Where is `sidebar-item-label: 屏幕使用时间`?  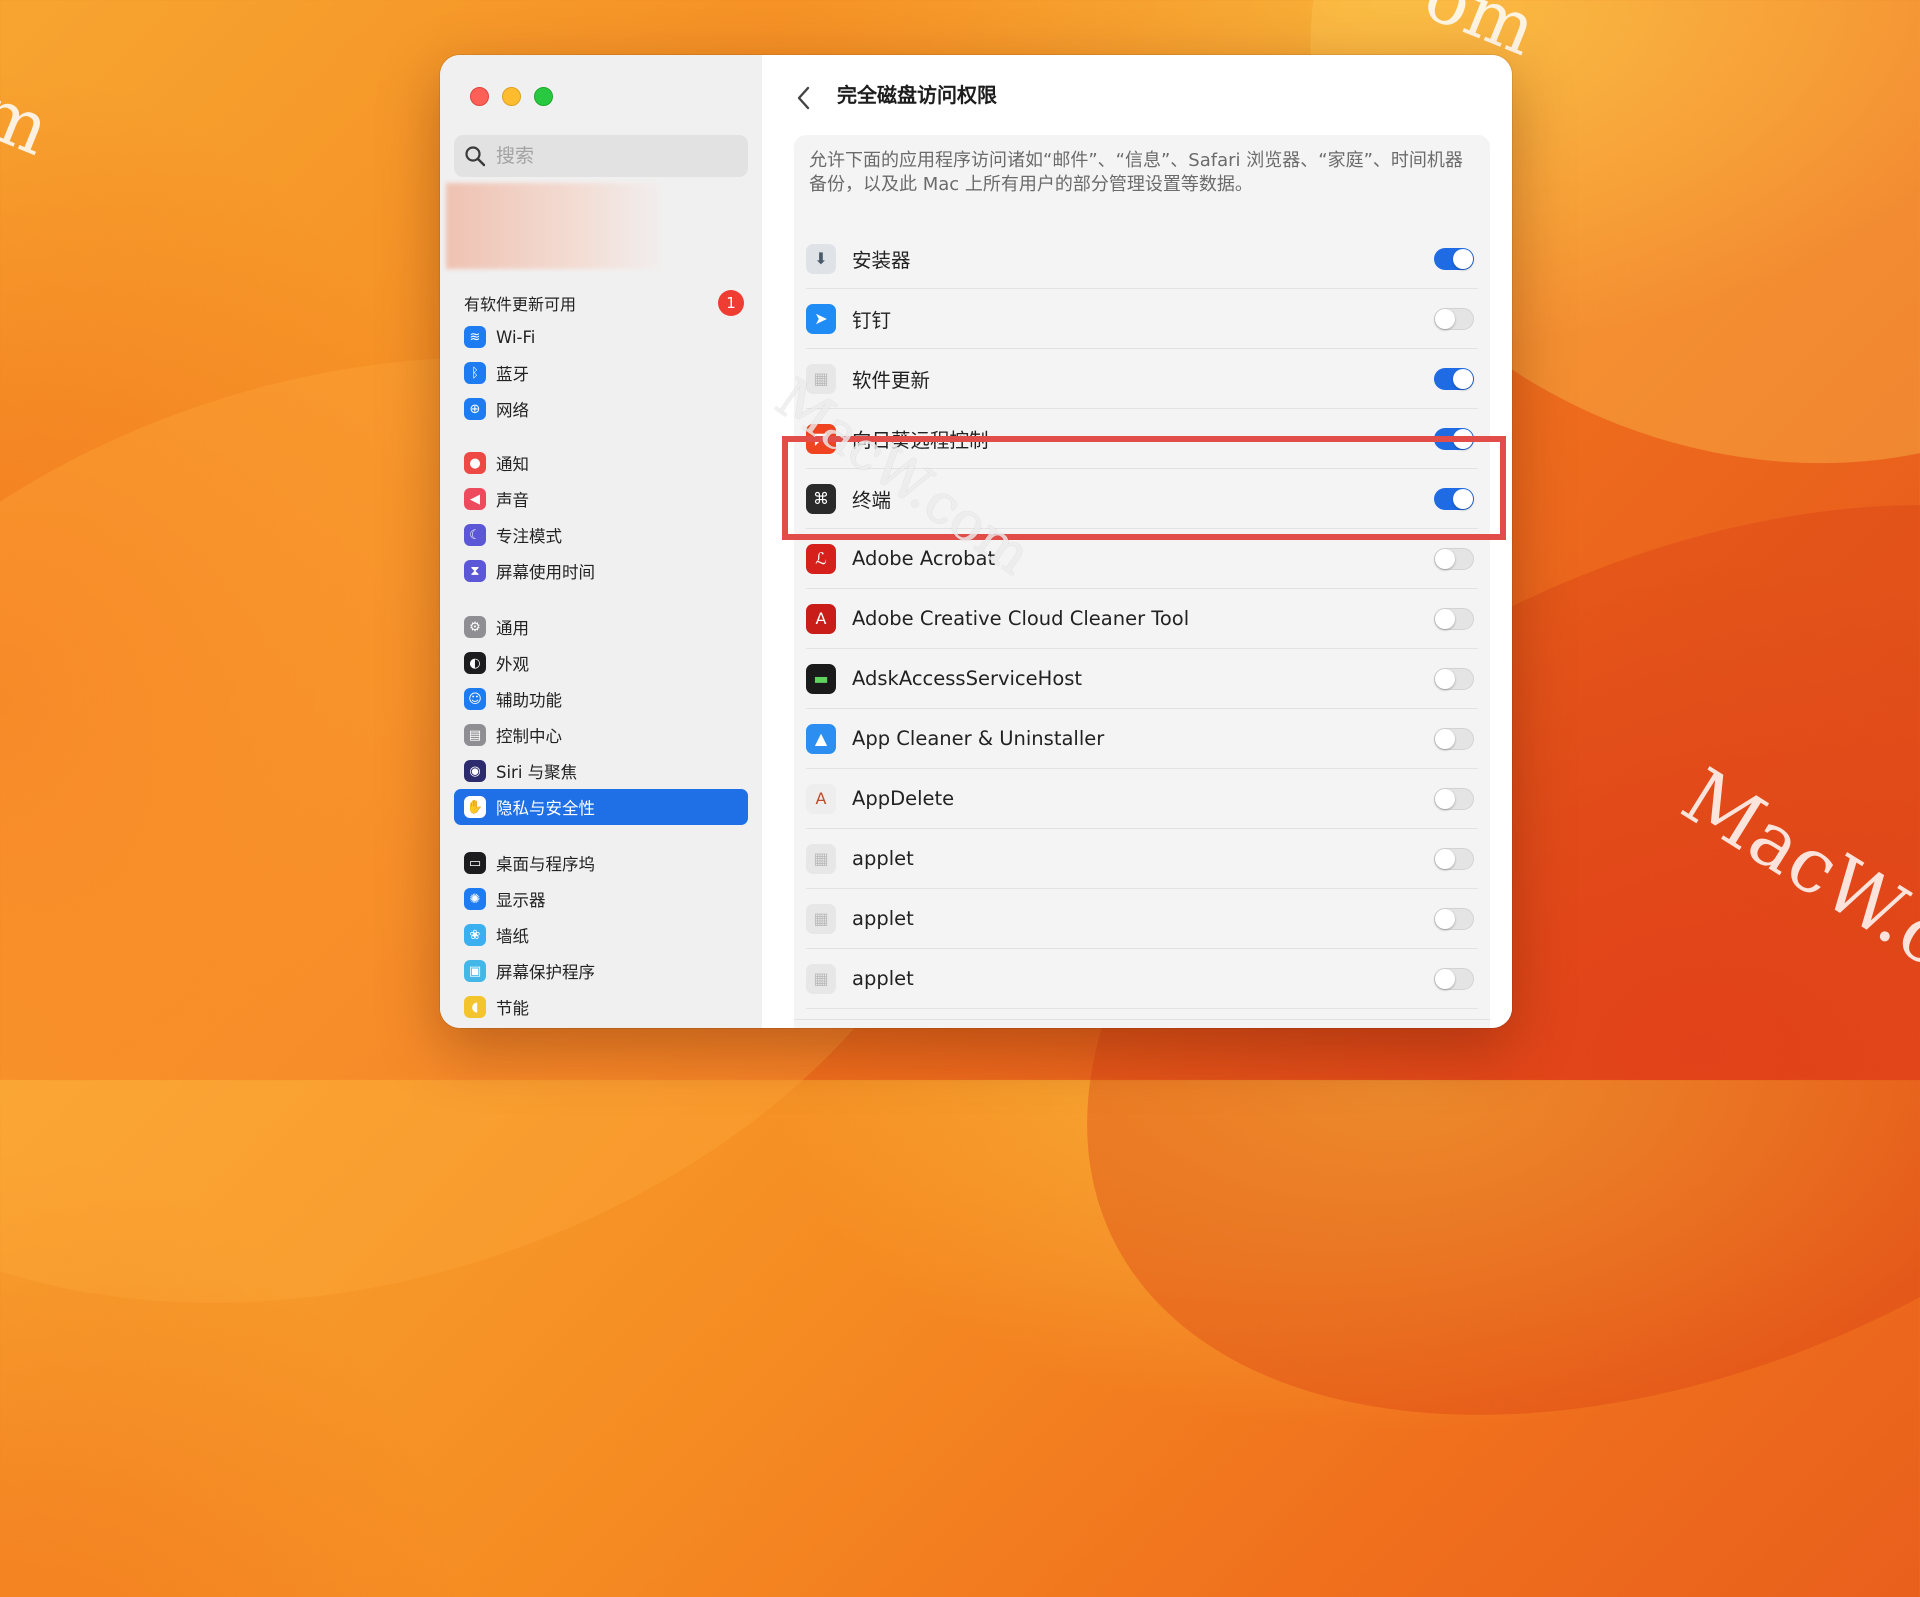
sidebar-item-label: 屏幕使用时间 is located at coordinates (545, 572).